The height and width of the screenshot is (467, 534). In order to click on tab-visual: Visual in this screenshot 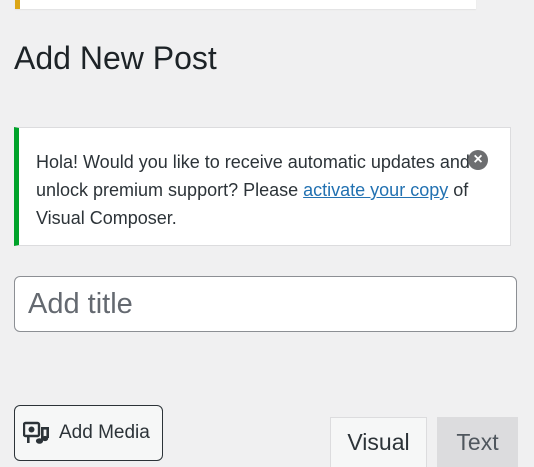, I will do `click(378, 442)`.